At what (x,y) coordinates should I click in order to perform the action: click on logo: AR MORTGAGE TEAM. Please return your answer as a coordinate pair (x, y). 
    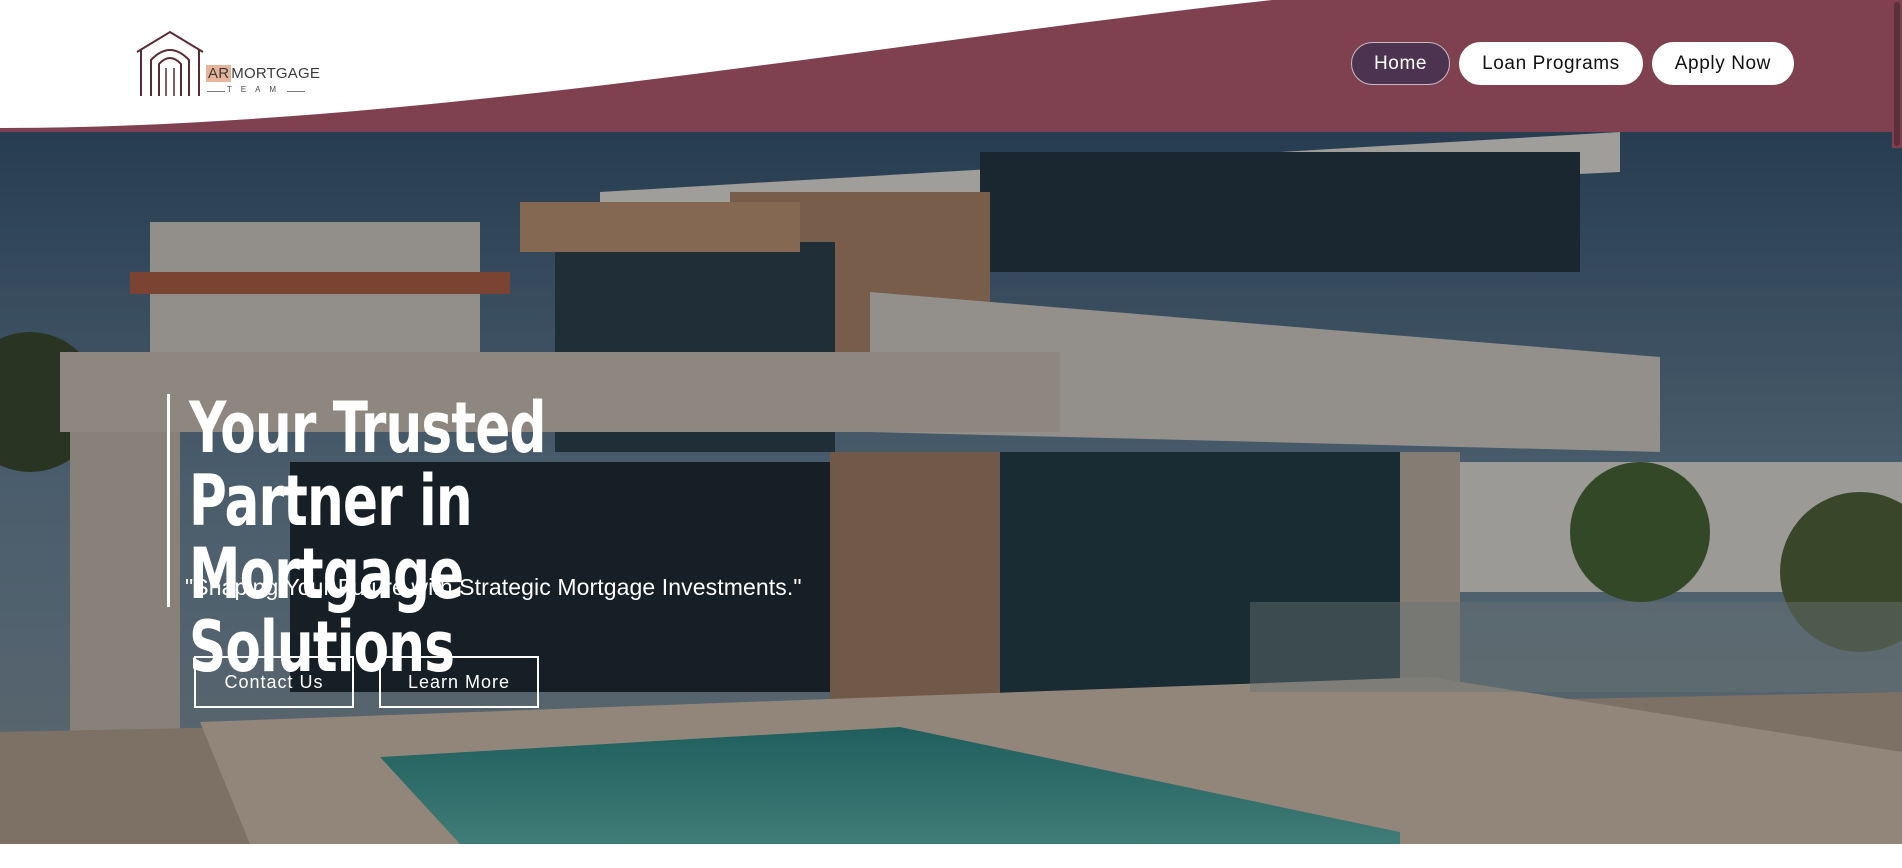
    Looking at the image, I should click on (227, 65).